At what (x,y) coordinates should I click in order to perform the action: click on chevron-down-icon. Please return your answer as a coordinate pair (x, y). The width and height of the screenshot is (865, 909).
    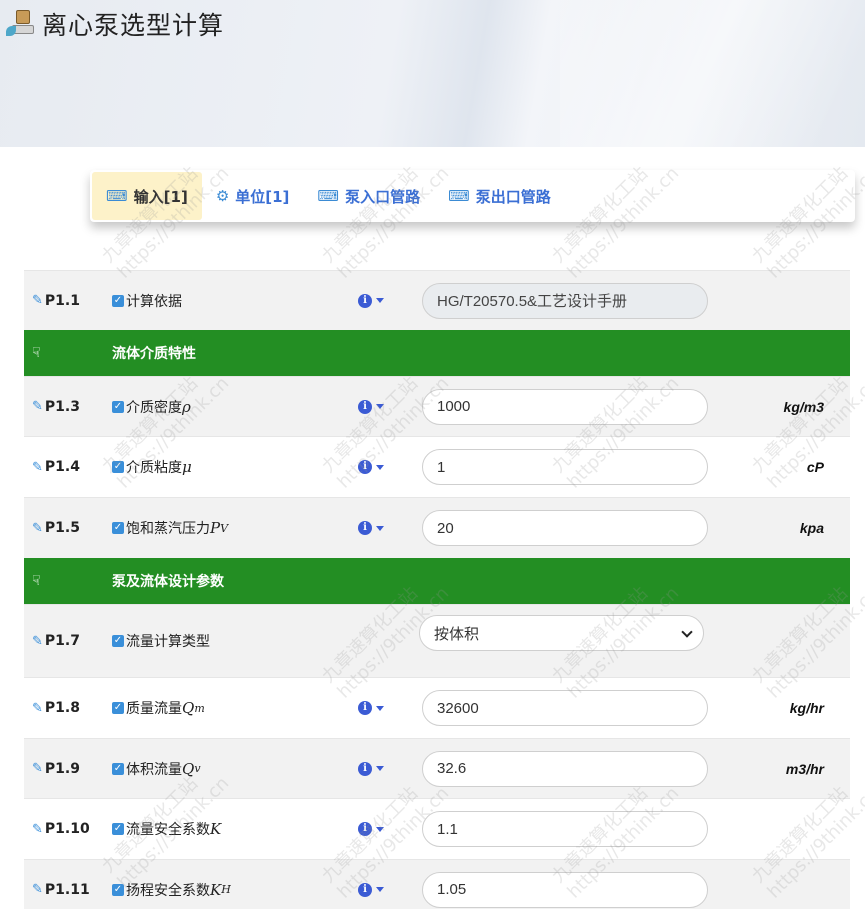
    Looking at the image, I should click on (687, 632).